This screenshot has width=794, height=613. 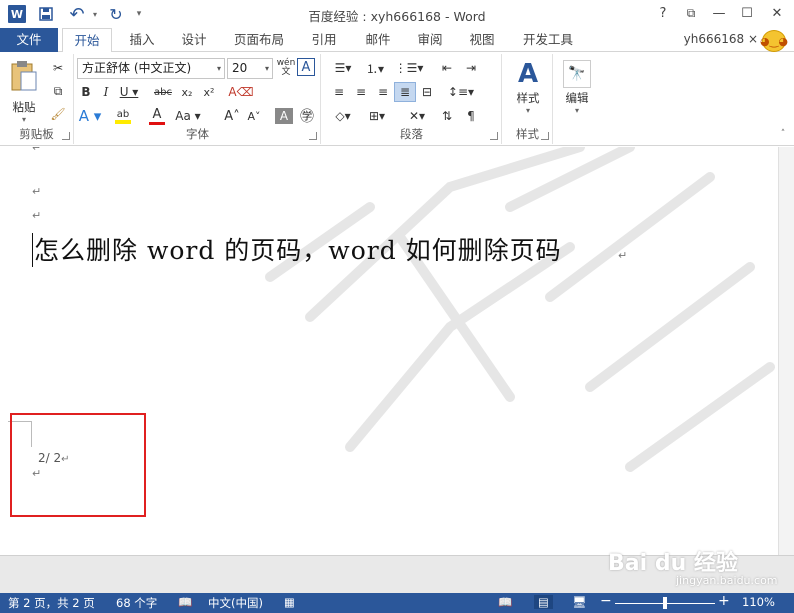 What do you see at coordinates (187, 92) in the screenshot?
I see `subscript-button: x₂` at bounding box center [187, 92].